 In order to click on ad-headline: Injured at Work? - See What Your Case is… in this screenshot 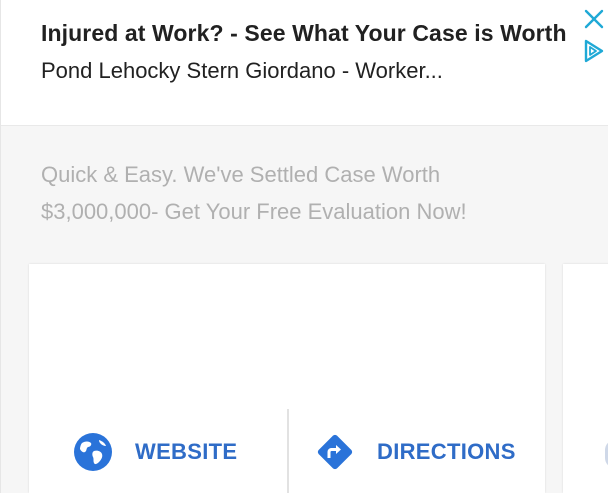, I will do `click(304, 33)`.